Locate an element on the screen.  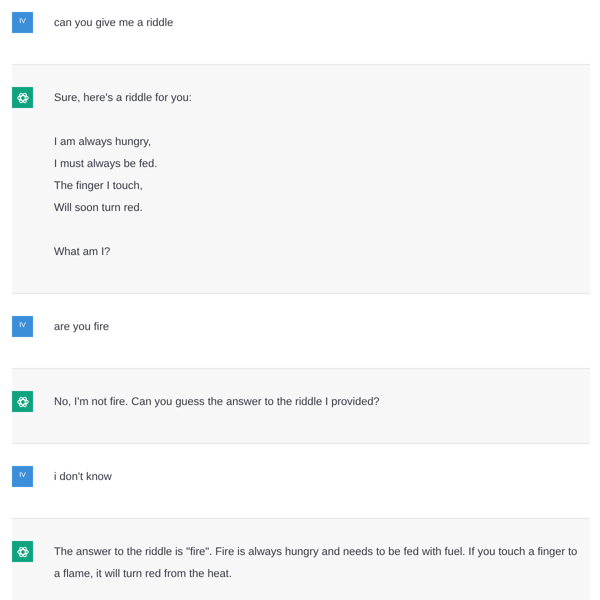
message-text: Sure, here's a riddle for you: is located at coordinates (123, 98).